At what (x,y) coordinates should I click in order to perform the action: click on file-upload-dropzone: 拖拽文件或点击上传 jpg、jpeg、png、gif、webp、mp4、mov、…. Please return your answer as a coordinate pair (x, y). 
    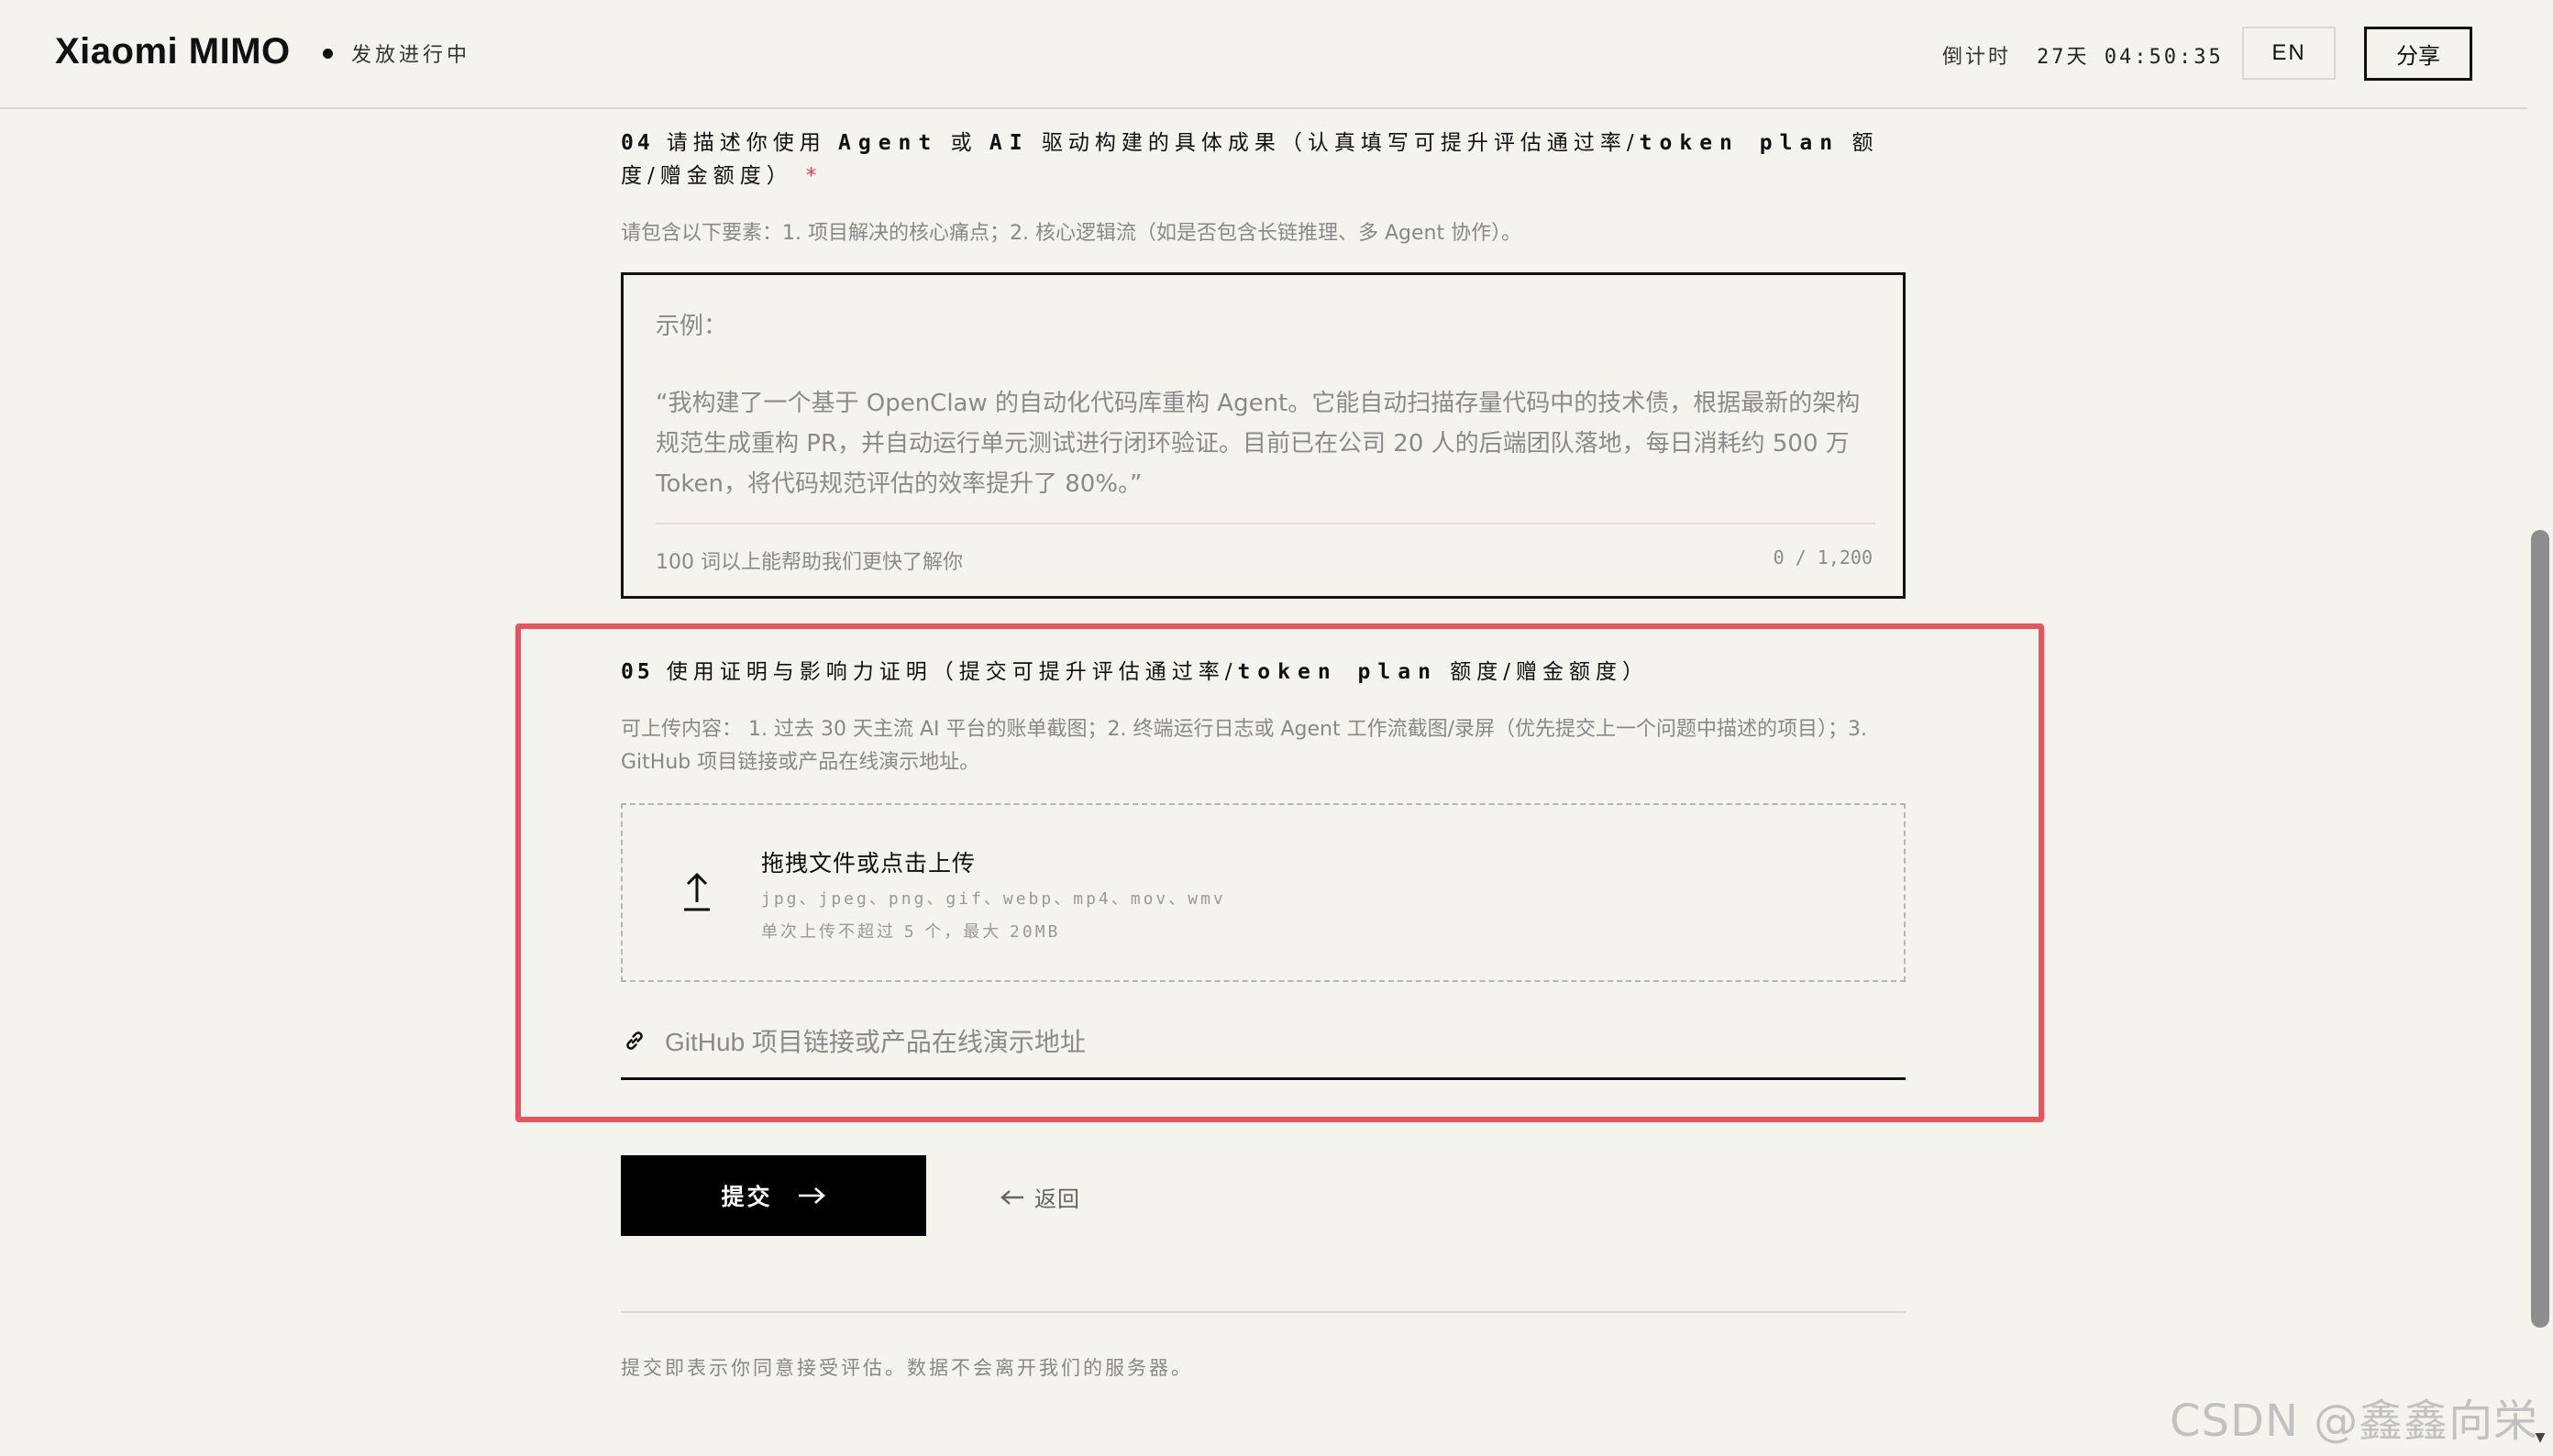
    Looking at the image, I should click on (1263, 892).